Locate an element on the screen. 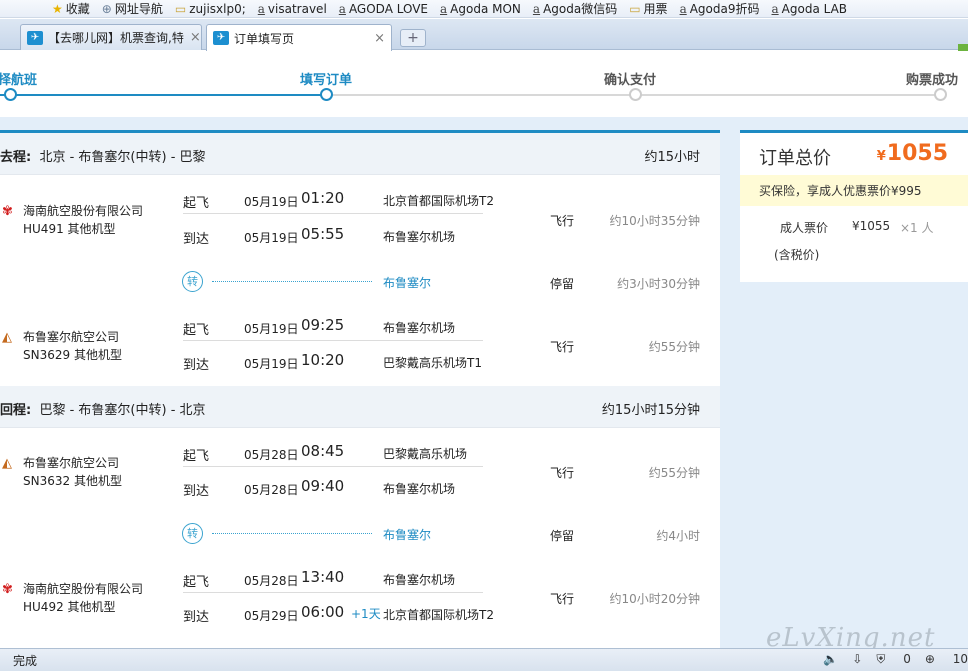  bookmark-item: a Agoda LAB is located at coordinates (810, 9).